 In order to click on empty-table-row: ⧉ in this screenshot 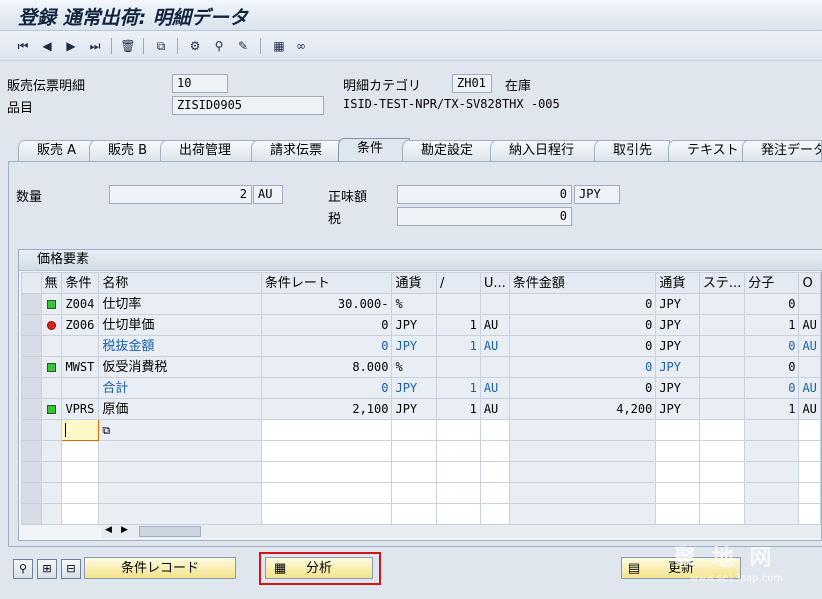, I will do `click(421, 430)`.